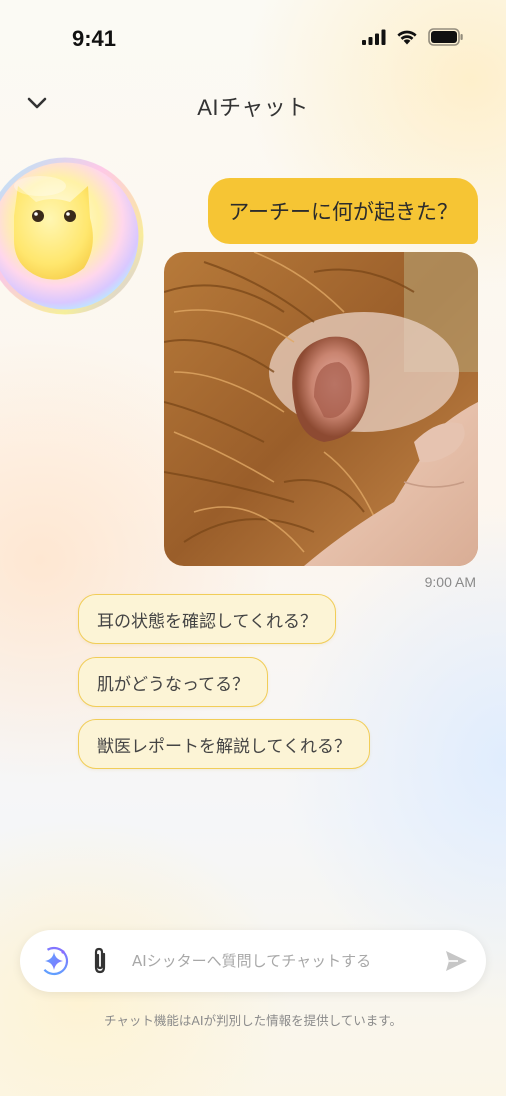  What do you see at coordinates (207, 619) in the screenshot?
I see `suggestion-chip: 耳の状態を確認してくれる？` at bounding box center [207, 619].